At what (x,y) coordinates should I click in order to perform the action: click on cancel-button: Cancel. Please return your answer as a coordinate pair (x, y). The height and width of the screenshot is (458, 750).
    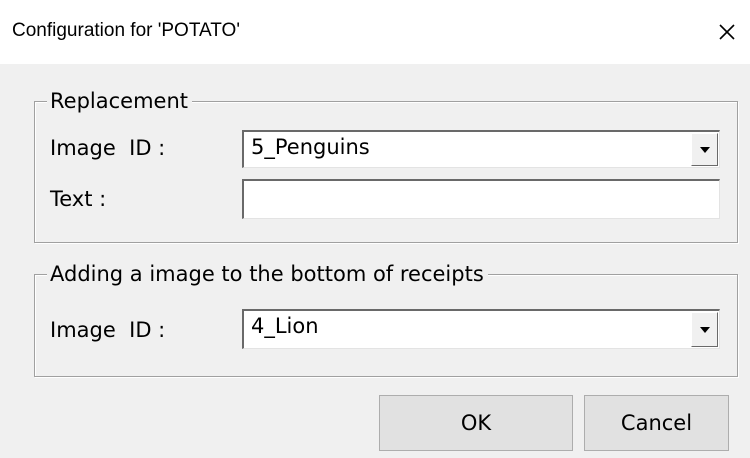
    Looking at the image, I should click on (656, 423).